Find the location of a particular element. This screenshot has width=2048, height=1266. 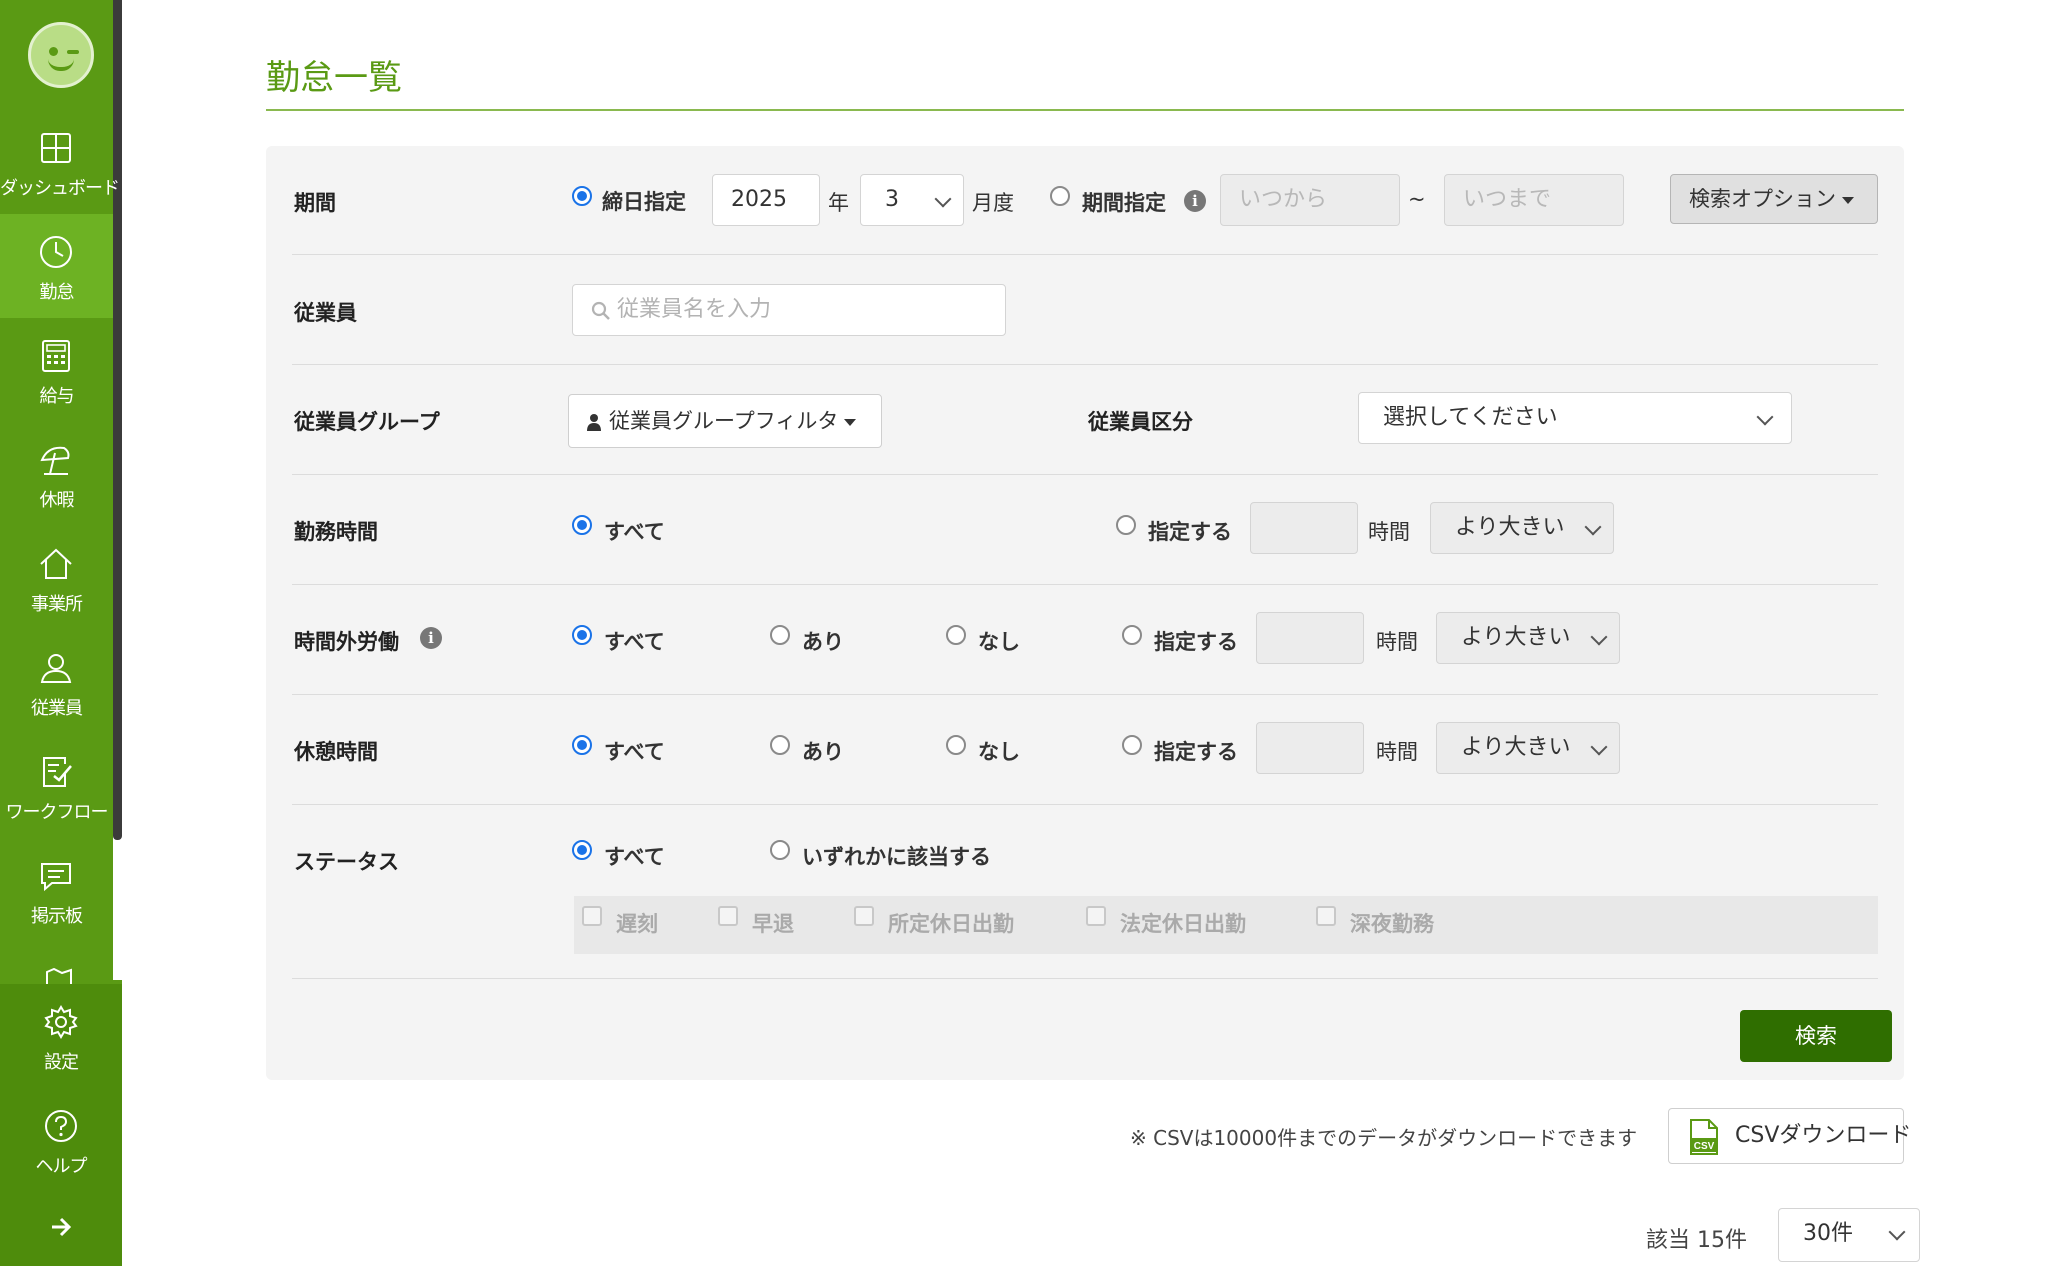

sidebar-item-dashboard: ダッシュボード is located at coordinates (60, 162).